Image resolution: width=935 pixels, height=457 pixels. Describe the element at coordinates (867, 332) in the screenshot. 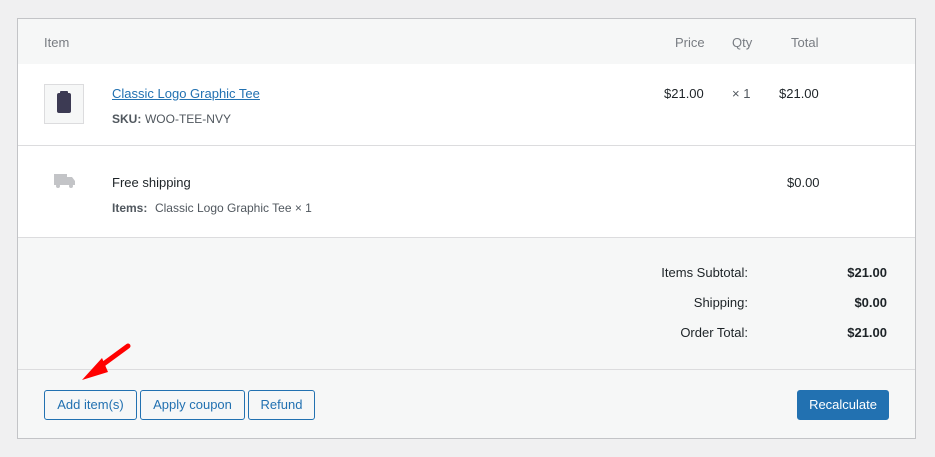

I see `order-total-value: $21.00` at that location.